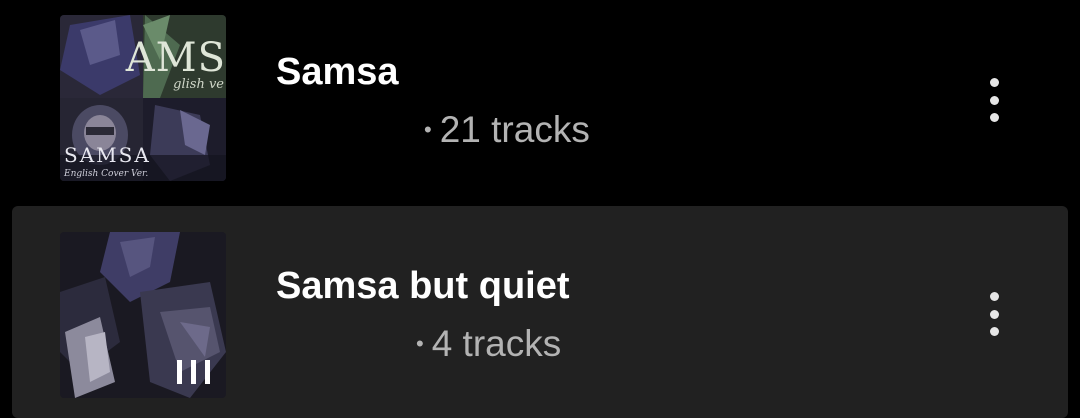  I want to click on playlist-cover-art, so click(143, 315).